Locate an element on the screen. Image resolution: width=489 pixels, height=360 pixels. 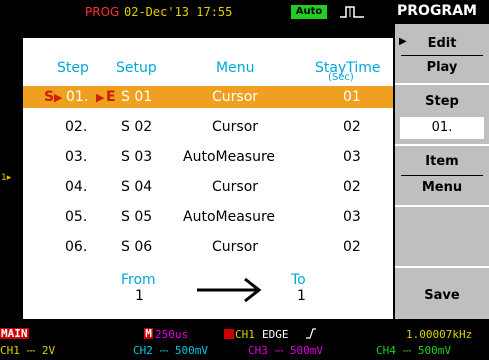
timebase-value: 250us is located at coordinates (172, 334).